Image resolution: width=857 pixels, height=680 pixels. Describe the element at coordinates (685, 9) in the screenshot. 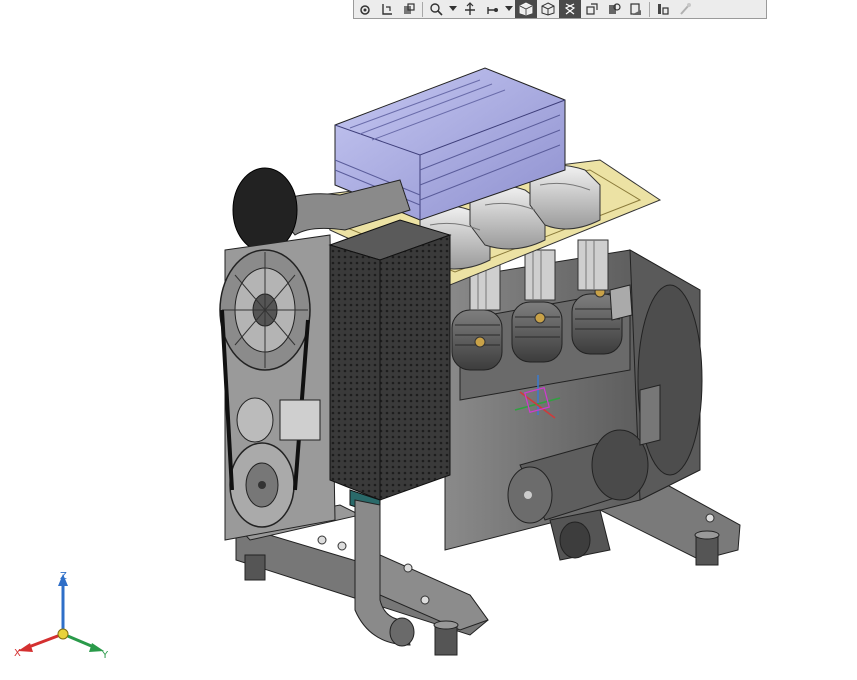

I see `realview-icon` at that location.